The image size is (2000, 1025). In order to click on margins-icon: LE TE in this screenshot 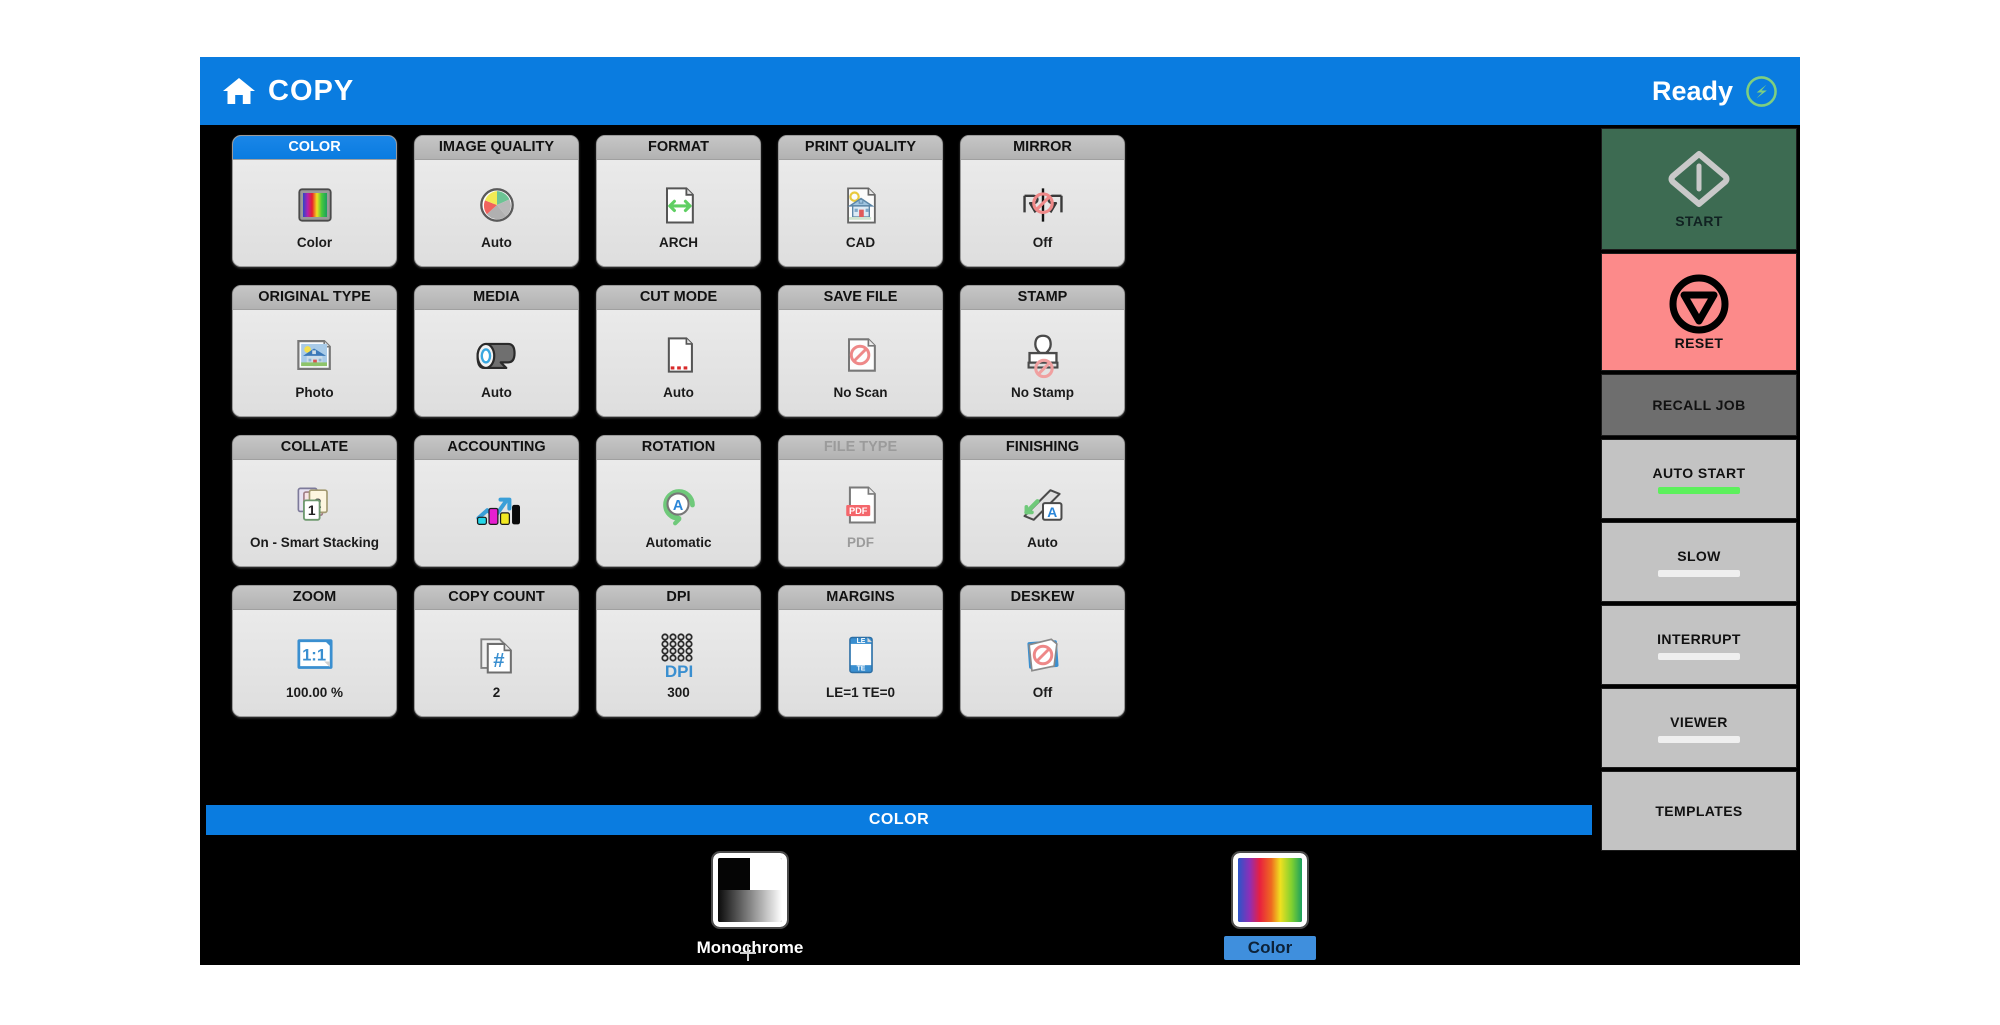, I will do `click(861, 655)`.